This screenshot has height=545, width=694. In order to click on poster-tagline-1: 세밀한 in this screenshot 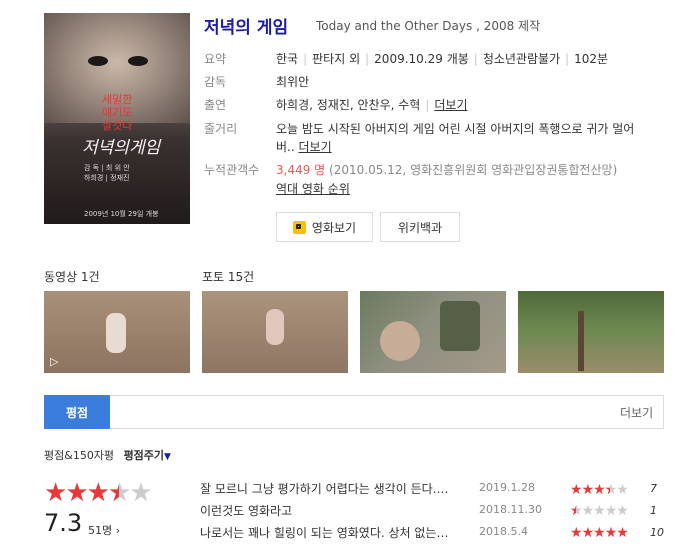, I will do `click(117, 99)`.